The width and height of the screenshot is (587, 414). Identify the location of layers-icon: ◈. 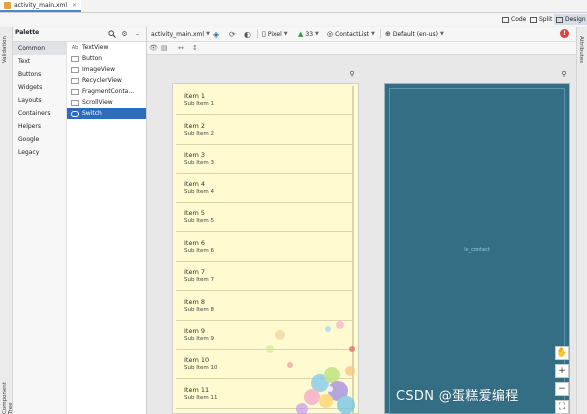
(216, 34).